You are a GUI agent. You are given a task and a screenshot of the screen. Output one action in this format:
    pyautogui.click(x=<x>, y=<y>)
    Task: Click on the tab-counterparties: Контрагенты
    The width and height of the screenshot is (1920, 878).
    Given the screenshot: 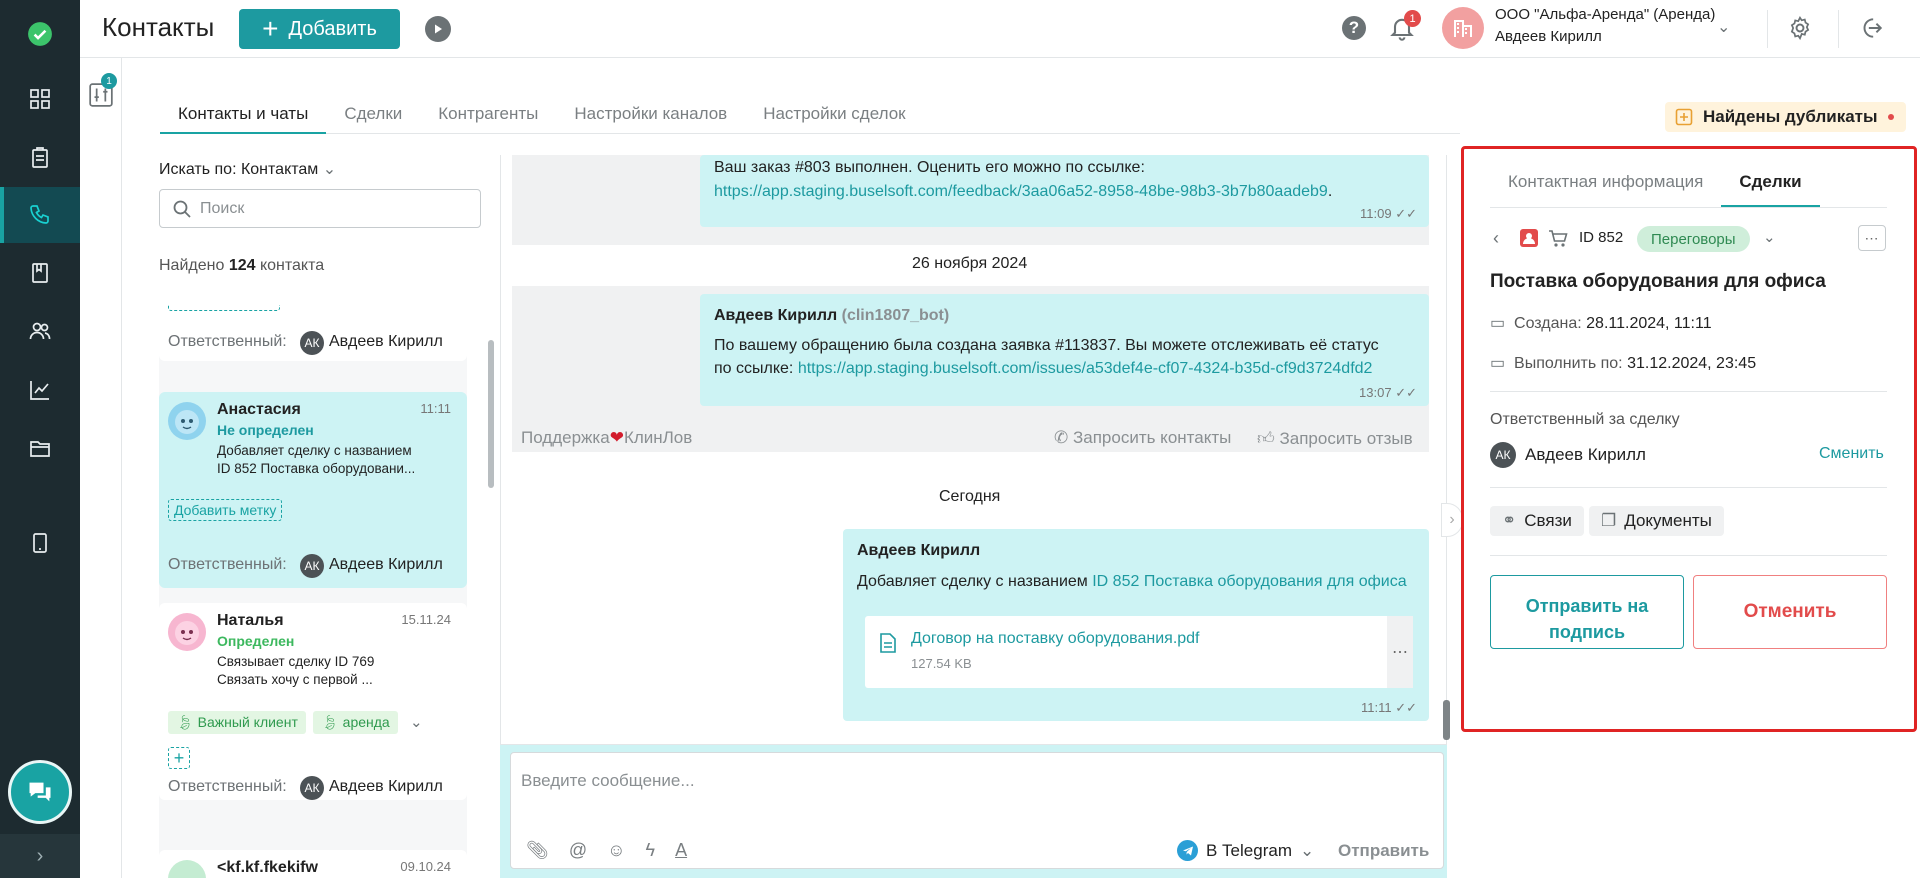 What is the action you would take?
    pyautogui.click(x=488, y=115)
    